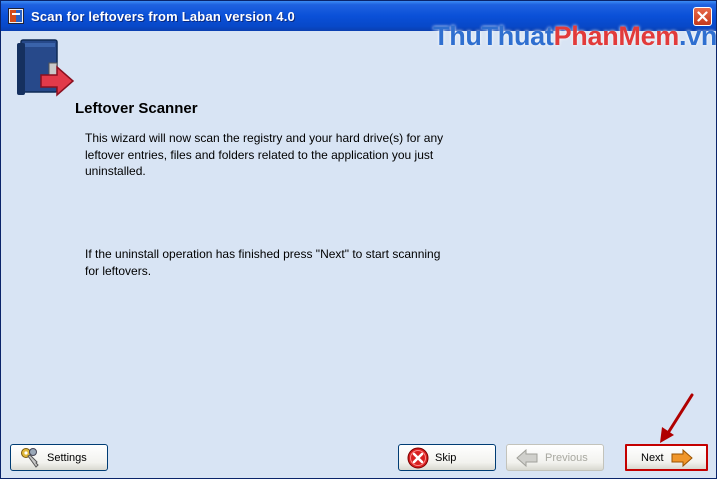 The height and width of the screenshot is (479, 717). What do you see at coordinates (527, 457) in the screenshot?
I see `arrow-left-icon` at bounding box center [527, 457].